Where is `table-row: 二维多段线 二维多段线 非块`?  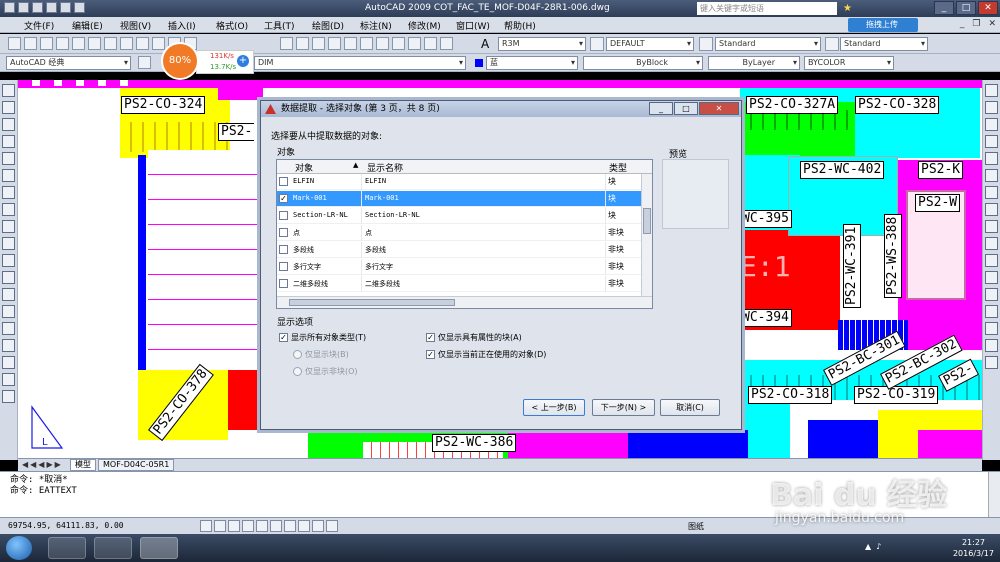
table-row: 二维多段线 二维多段线 非块 is located at coordinates (459, 284).